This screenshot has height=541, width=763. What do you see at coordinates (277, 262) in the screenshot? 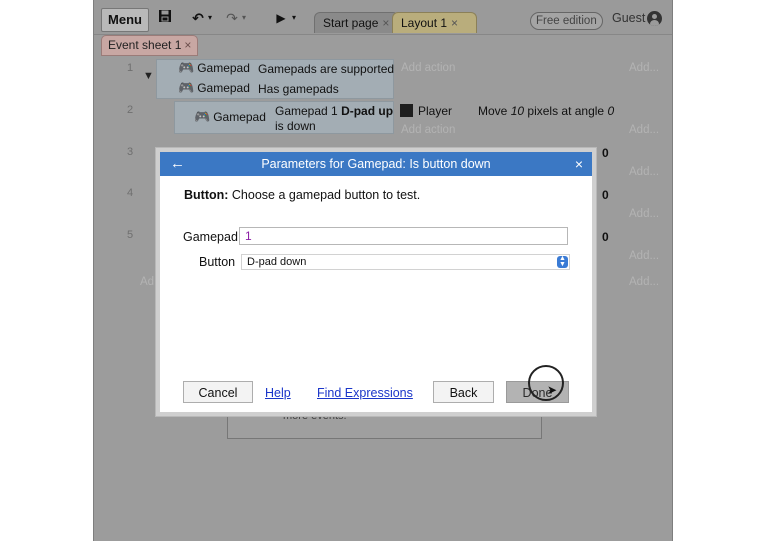
I see `button-select-value: D-pad down` at bounding box center [277, 262].